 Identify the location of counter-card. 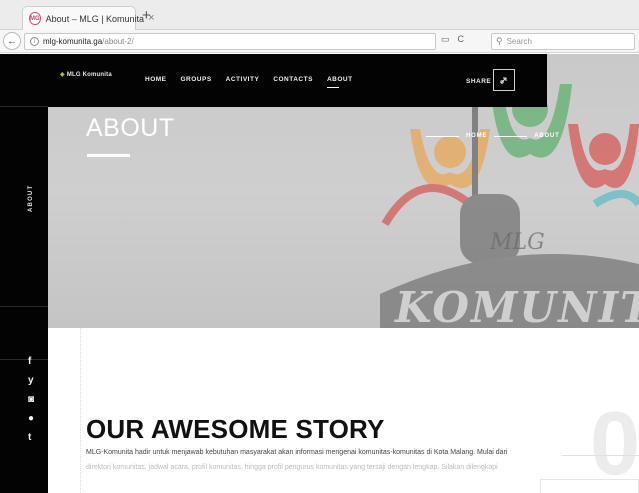
(589, 486).